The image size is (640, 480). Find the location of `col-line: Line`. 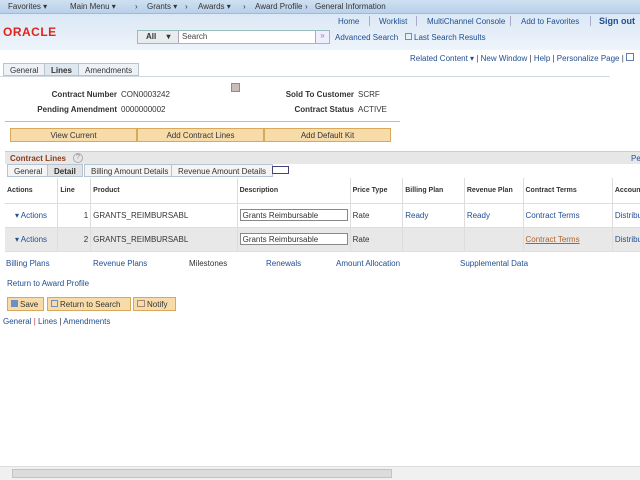

col-line: Line is located at coordinates (74, 190).